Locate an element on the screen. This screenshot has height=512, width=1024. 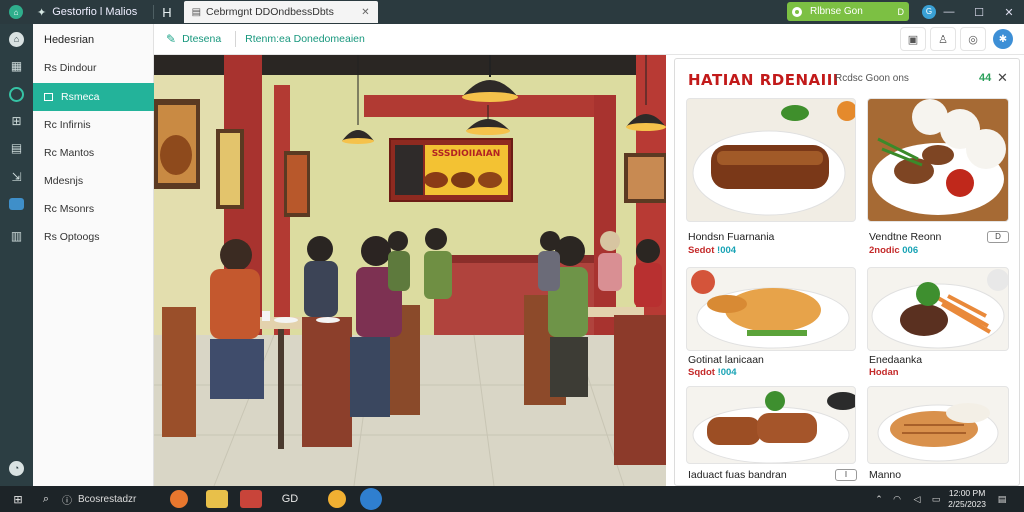
apps-icon: ⊞ is located at coordinates (16, 121).